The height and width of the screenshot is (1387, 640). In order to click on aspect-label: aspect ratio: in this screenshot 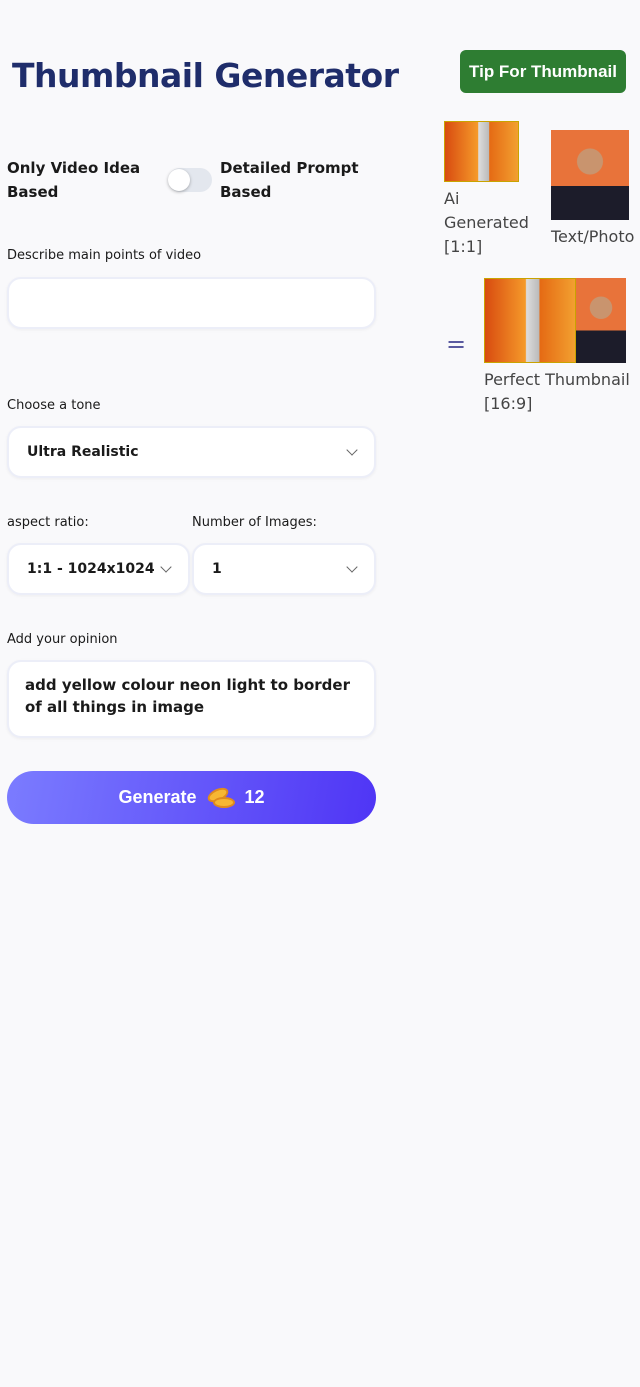, I will do `click(48, 522)`.